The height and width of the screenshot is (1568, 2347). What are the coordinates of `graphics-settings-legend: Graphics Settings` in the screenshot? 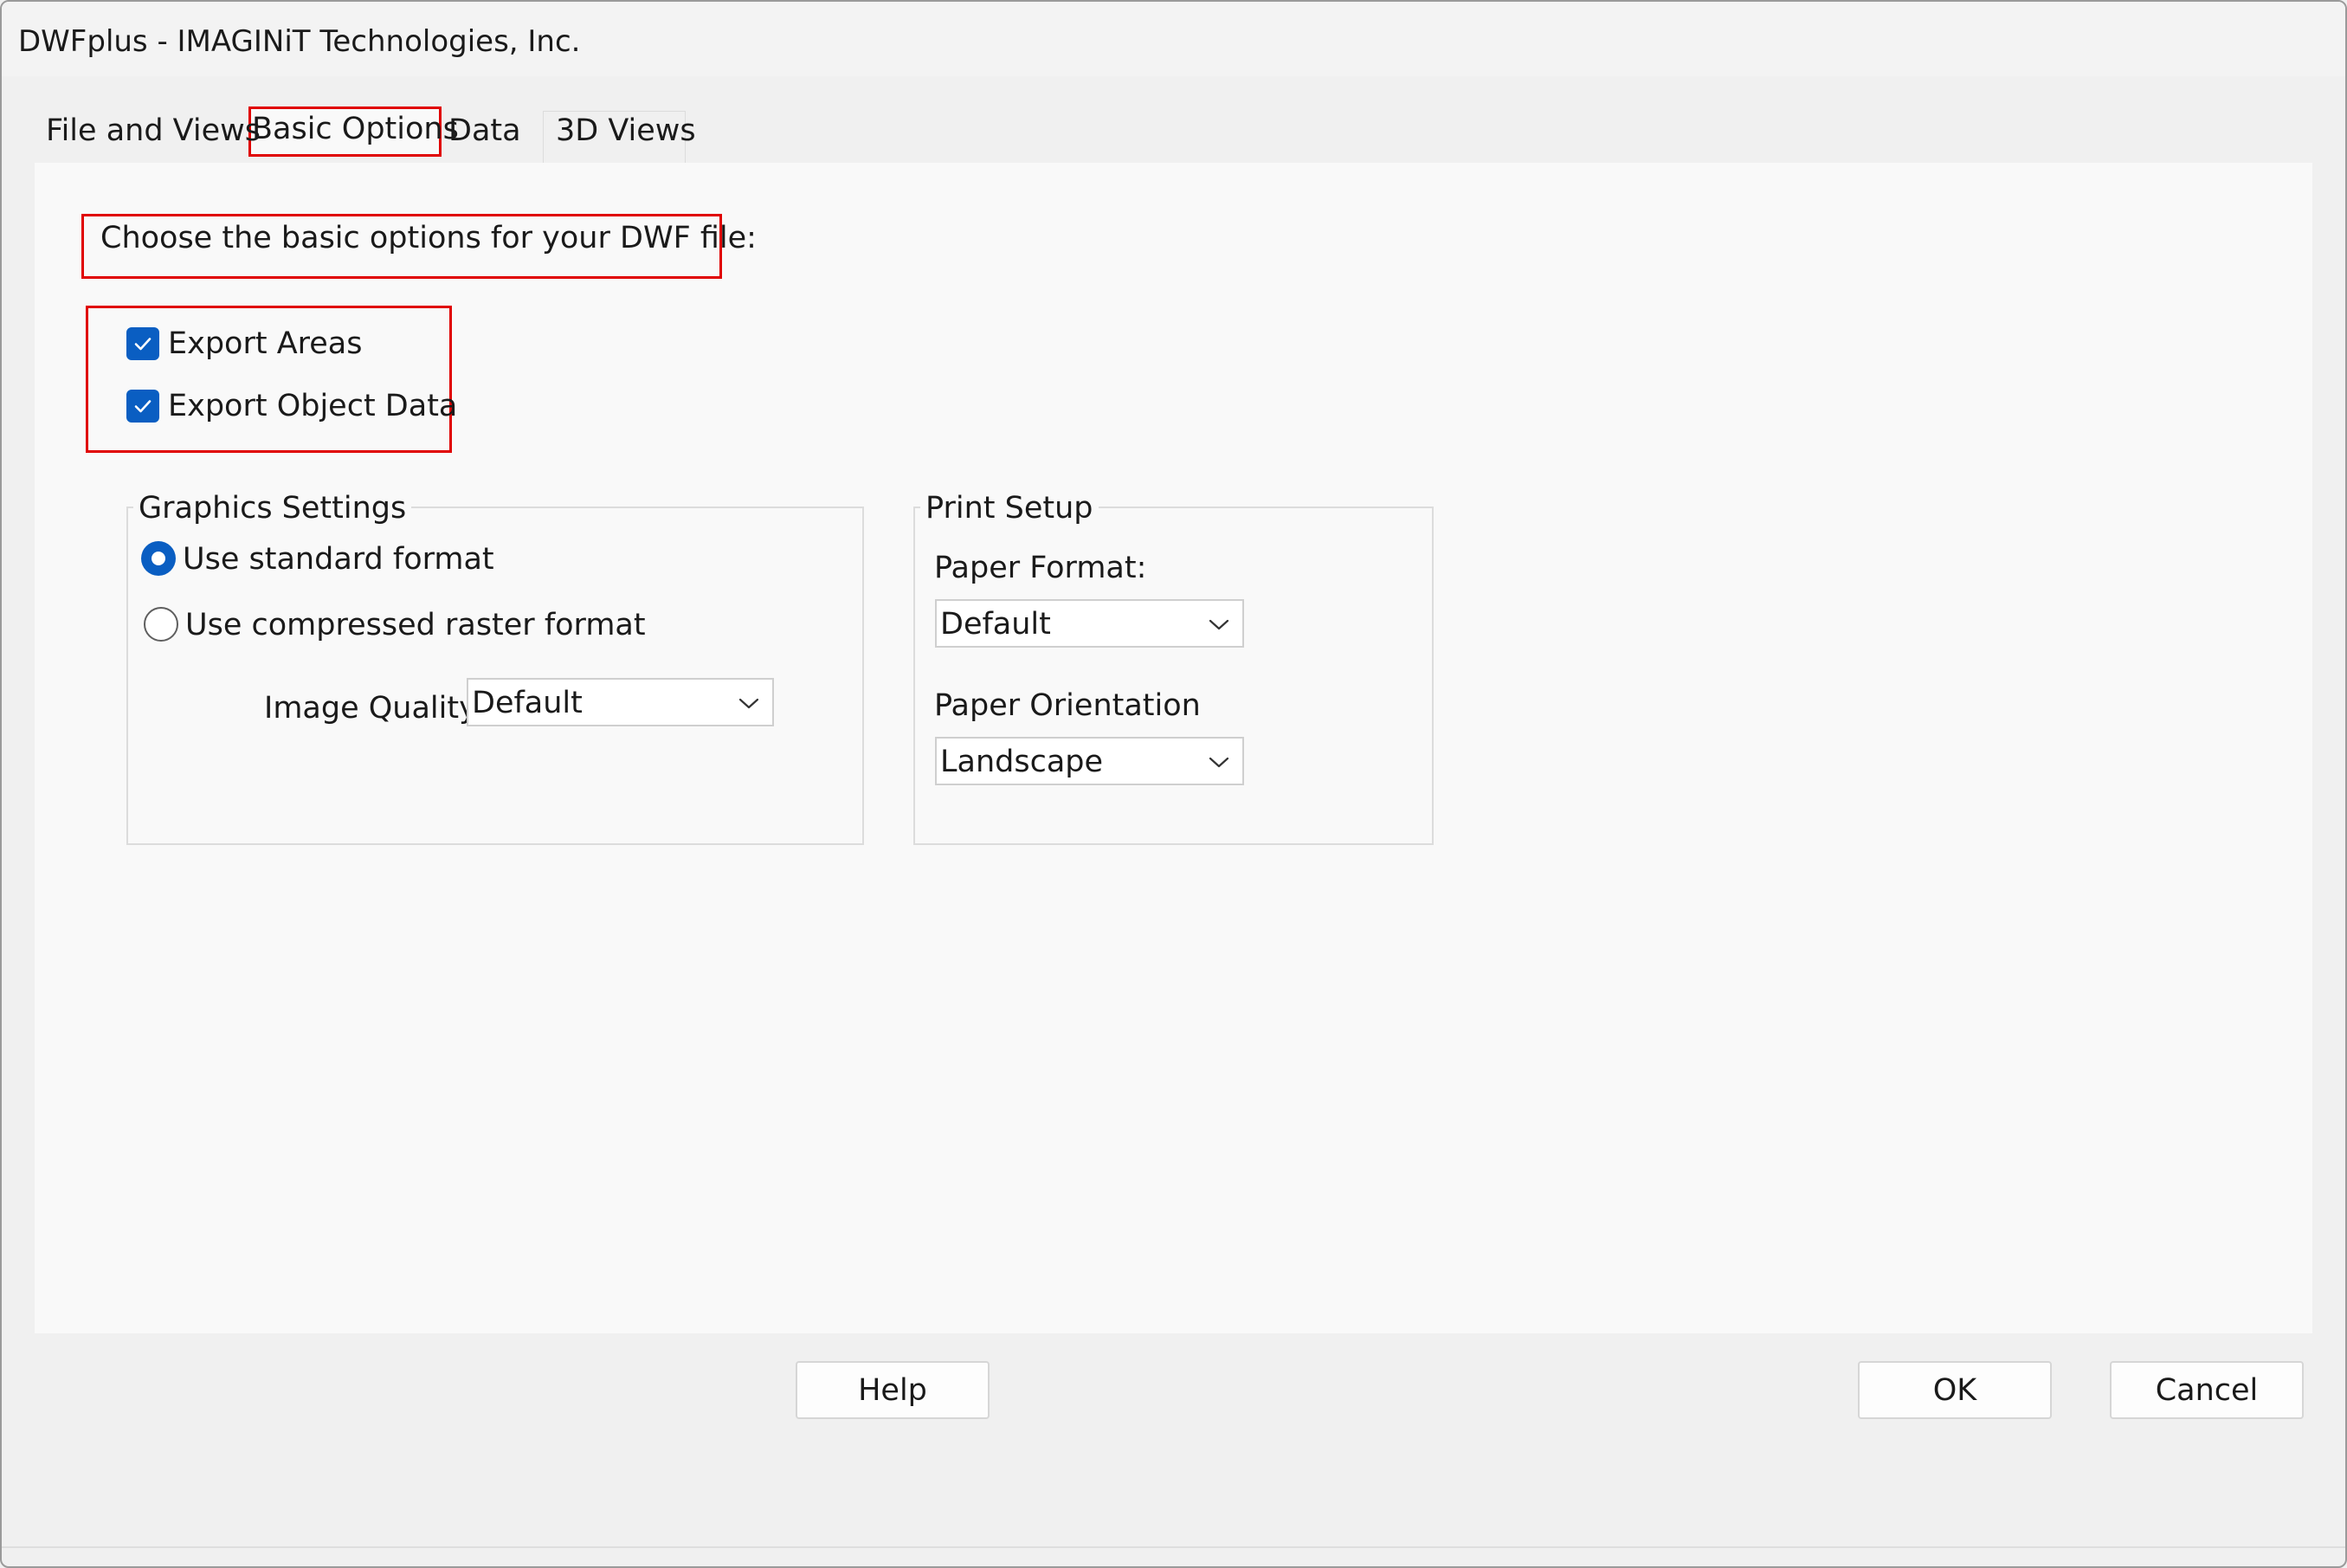 It's located at (272, 509).